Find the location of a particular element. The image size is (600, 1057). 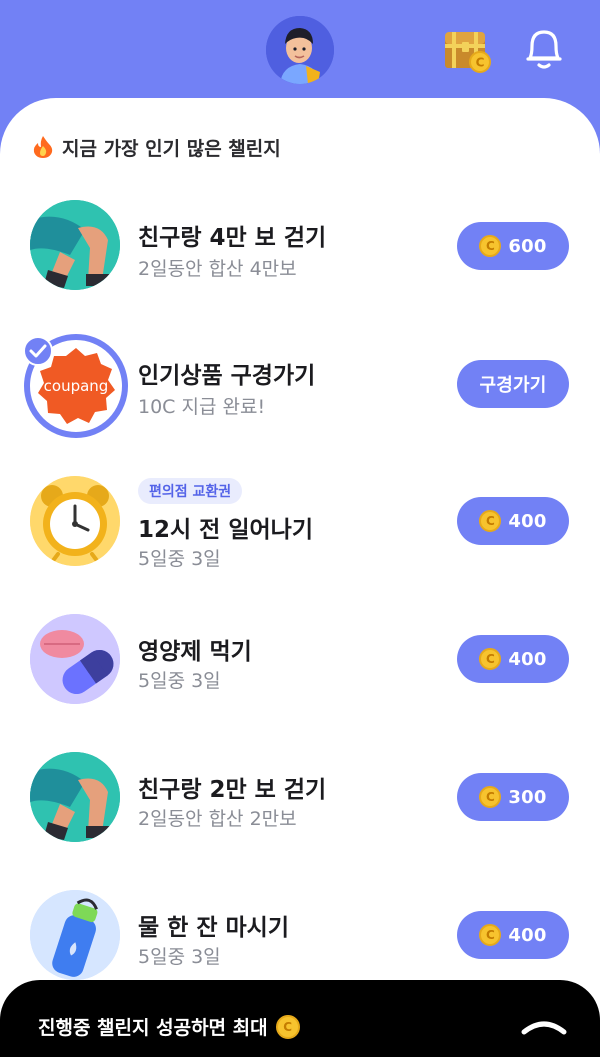

reward-amount: 300 is located at coordinates (527, 797).